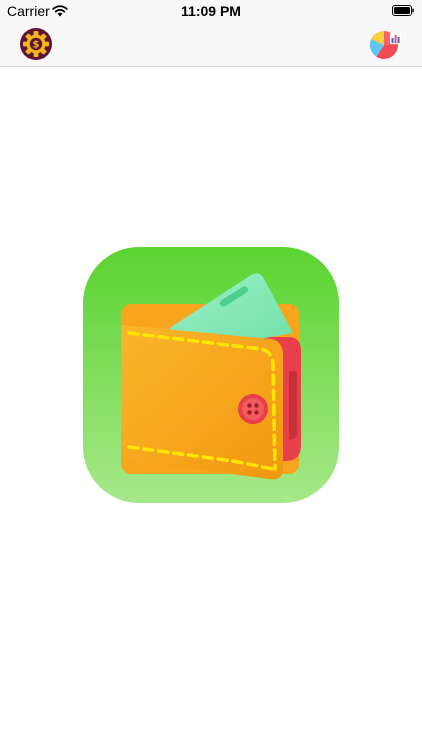  I want to click on statistics-button, so click(385, 44).